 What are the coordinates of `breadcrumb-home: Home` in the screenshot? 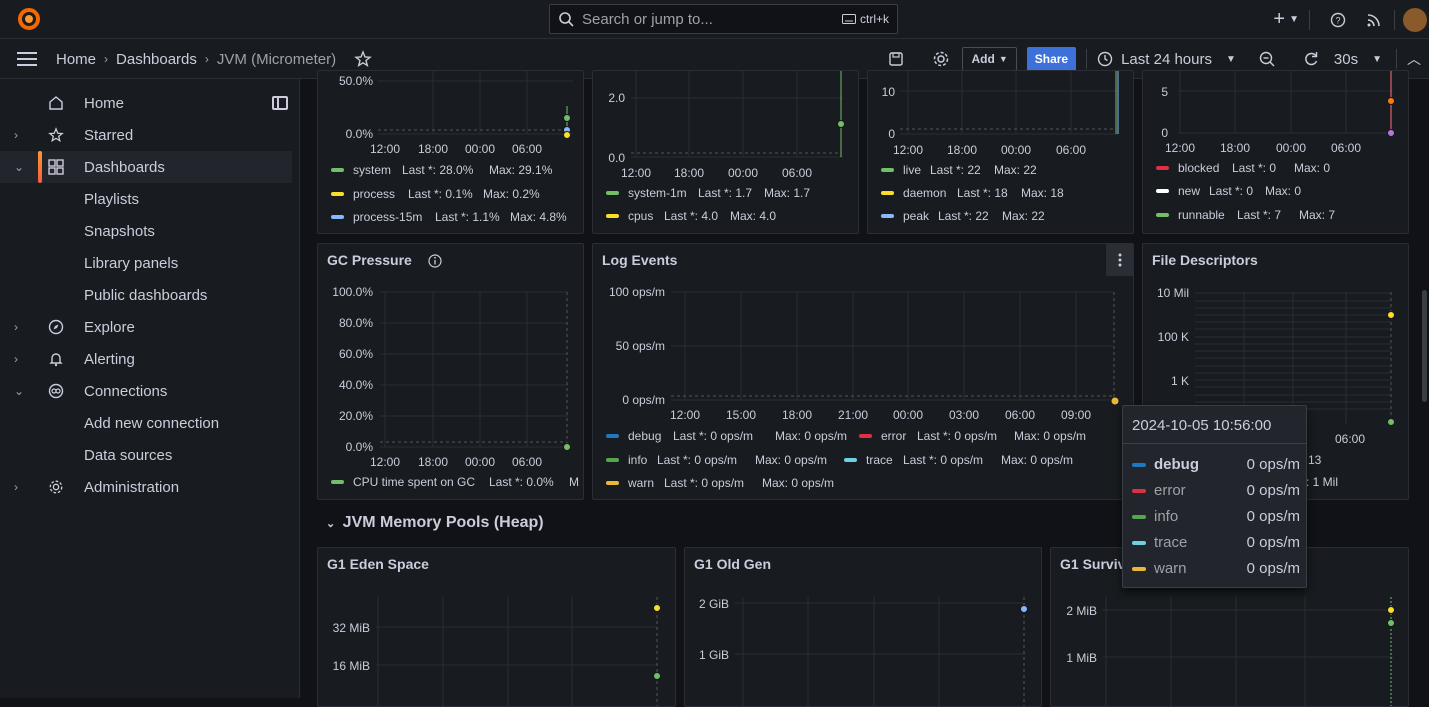 It's located at (76, 59).